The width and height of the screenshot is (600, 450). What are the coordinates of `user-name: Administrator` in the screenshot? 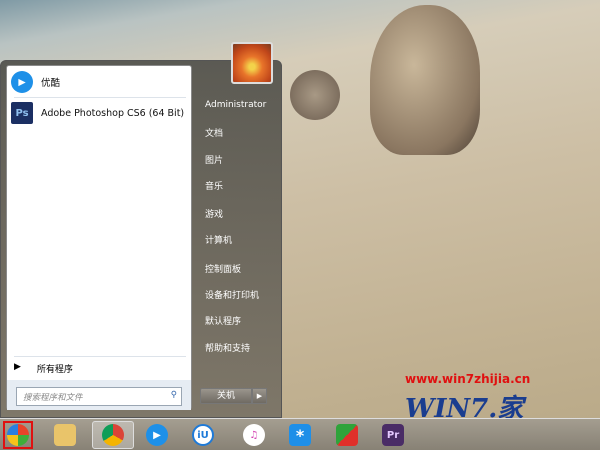 It's located at (235, 105).